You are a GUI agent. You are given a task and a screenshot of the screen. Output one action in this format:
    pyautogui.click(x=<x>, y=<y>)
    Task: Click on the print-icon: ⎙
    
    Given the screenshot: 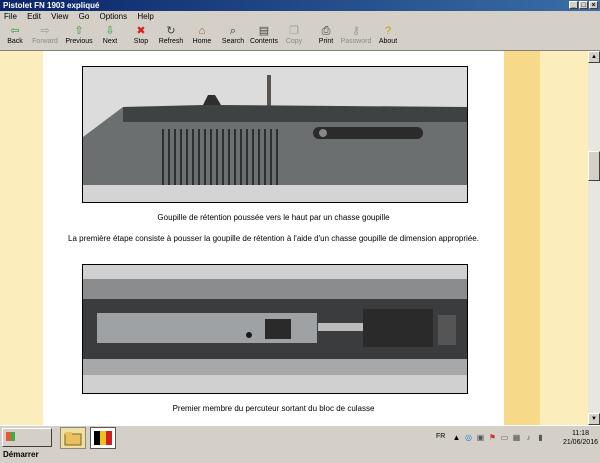 What is the action you would take?
    pyautogui.click(x=326, y=31)
    